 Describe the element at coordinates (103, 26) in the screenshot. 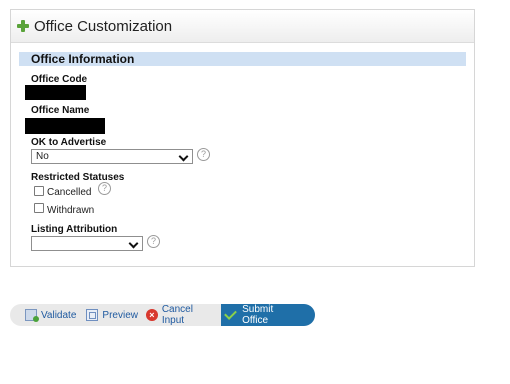

I see `panel-title: Office Customization` at that location.